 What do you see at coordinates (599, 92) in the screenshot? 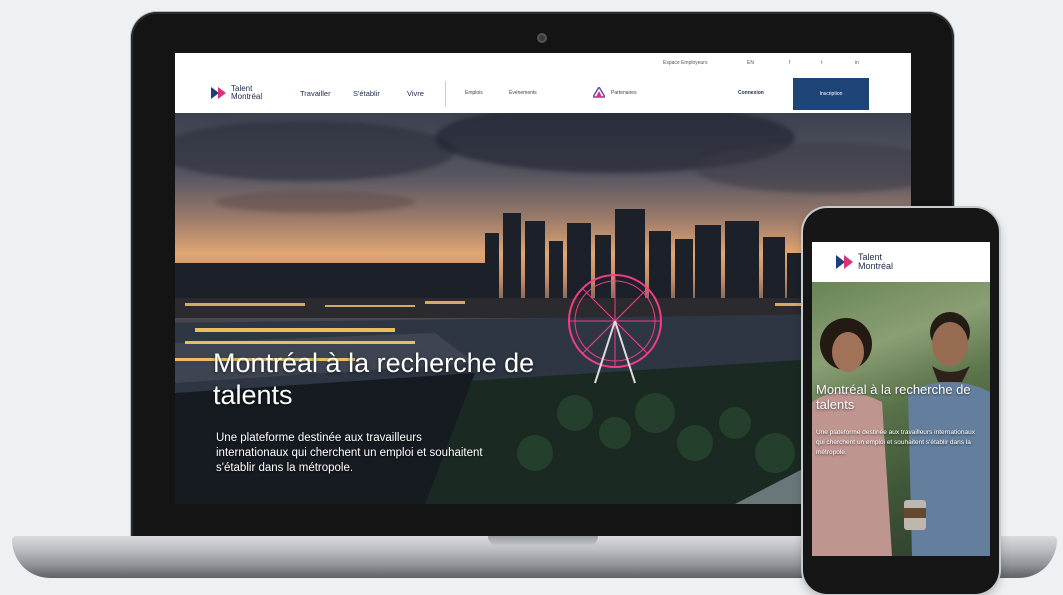
I see `partner-icon` at bounding box center [599, 92].